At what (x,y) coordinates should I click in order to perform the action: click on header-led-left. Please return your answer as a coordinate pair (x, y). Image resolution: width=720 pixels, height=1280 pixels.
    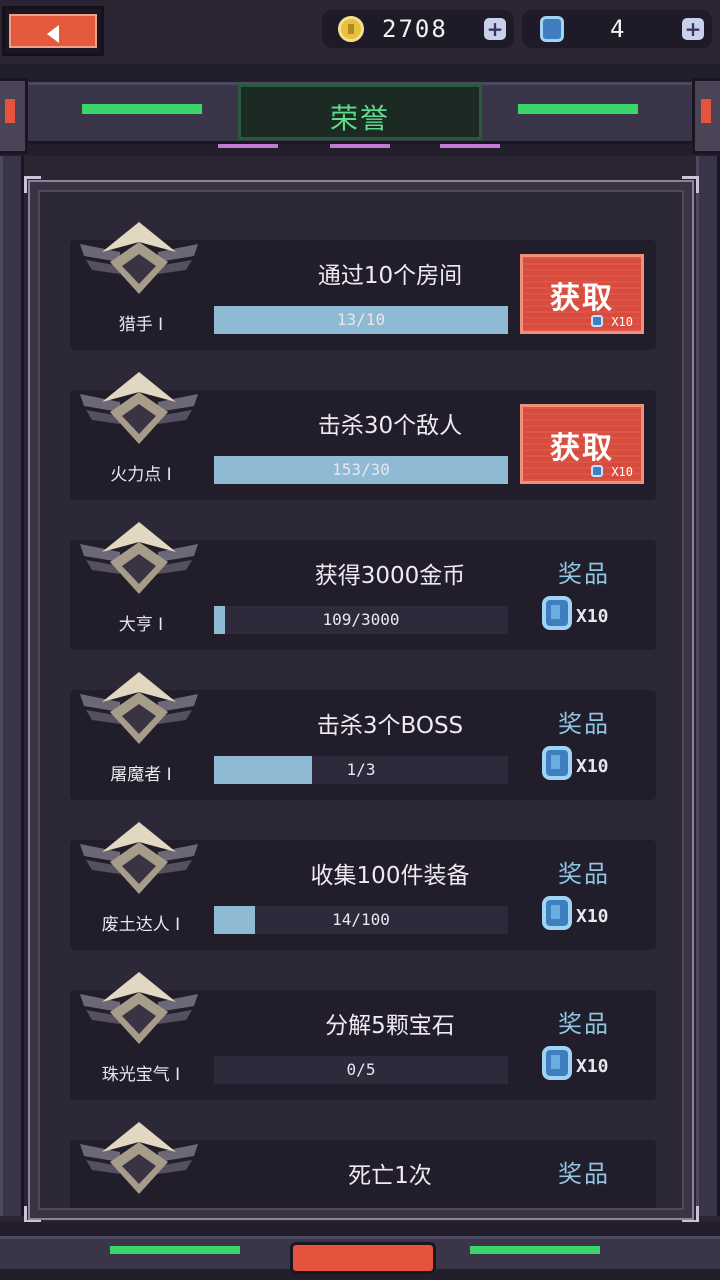
    Looking at the image, I should click on (142, 109).